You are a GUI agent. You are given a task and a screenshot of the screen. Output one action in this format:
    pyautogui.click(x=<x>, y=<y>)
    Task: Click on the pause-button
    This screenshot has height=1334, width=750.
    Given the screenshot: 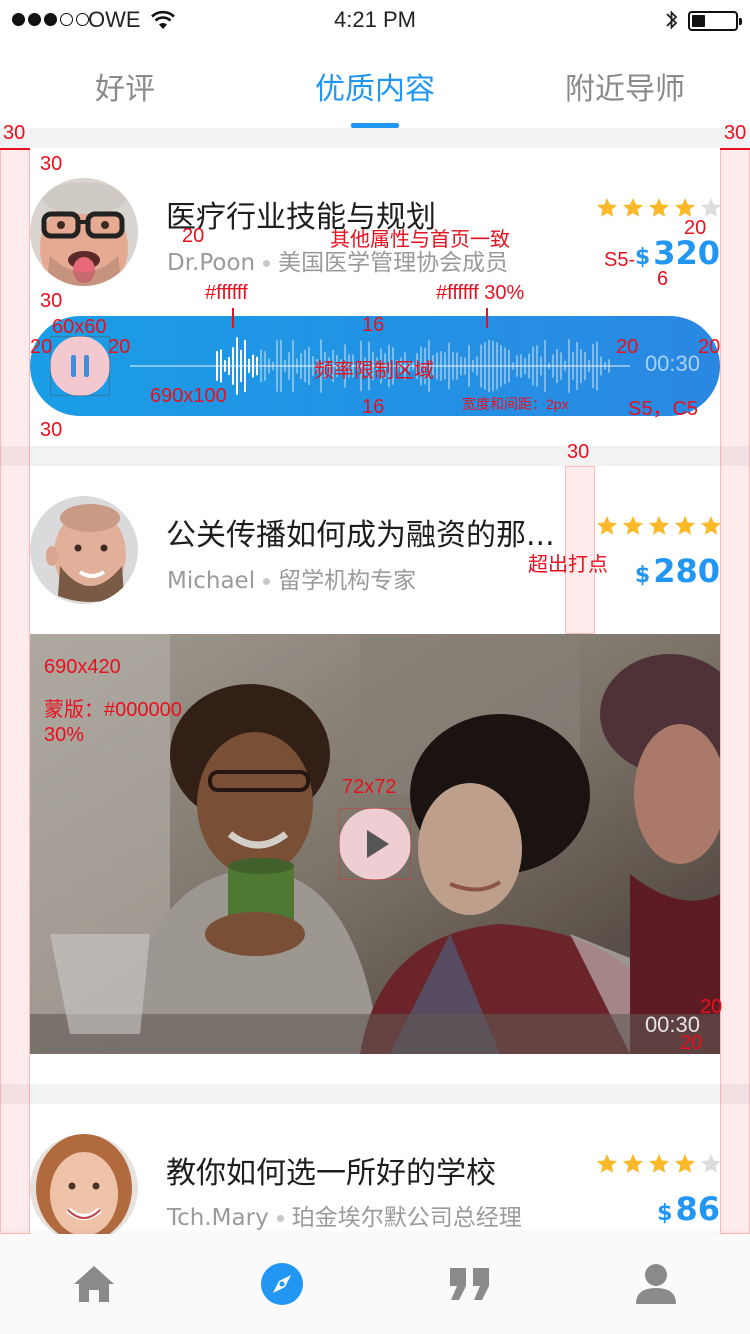 What is the action you would take?
    pyautogui.click(x=80, y=366)
    